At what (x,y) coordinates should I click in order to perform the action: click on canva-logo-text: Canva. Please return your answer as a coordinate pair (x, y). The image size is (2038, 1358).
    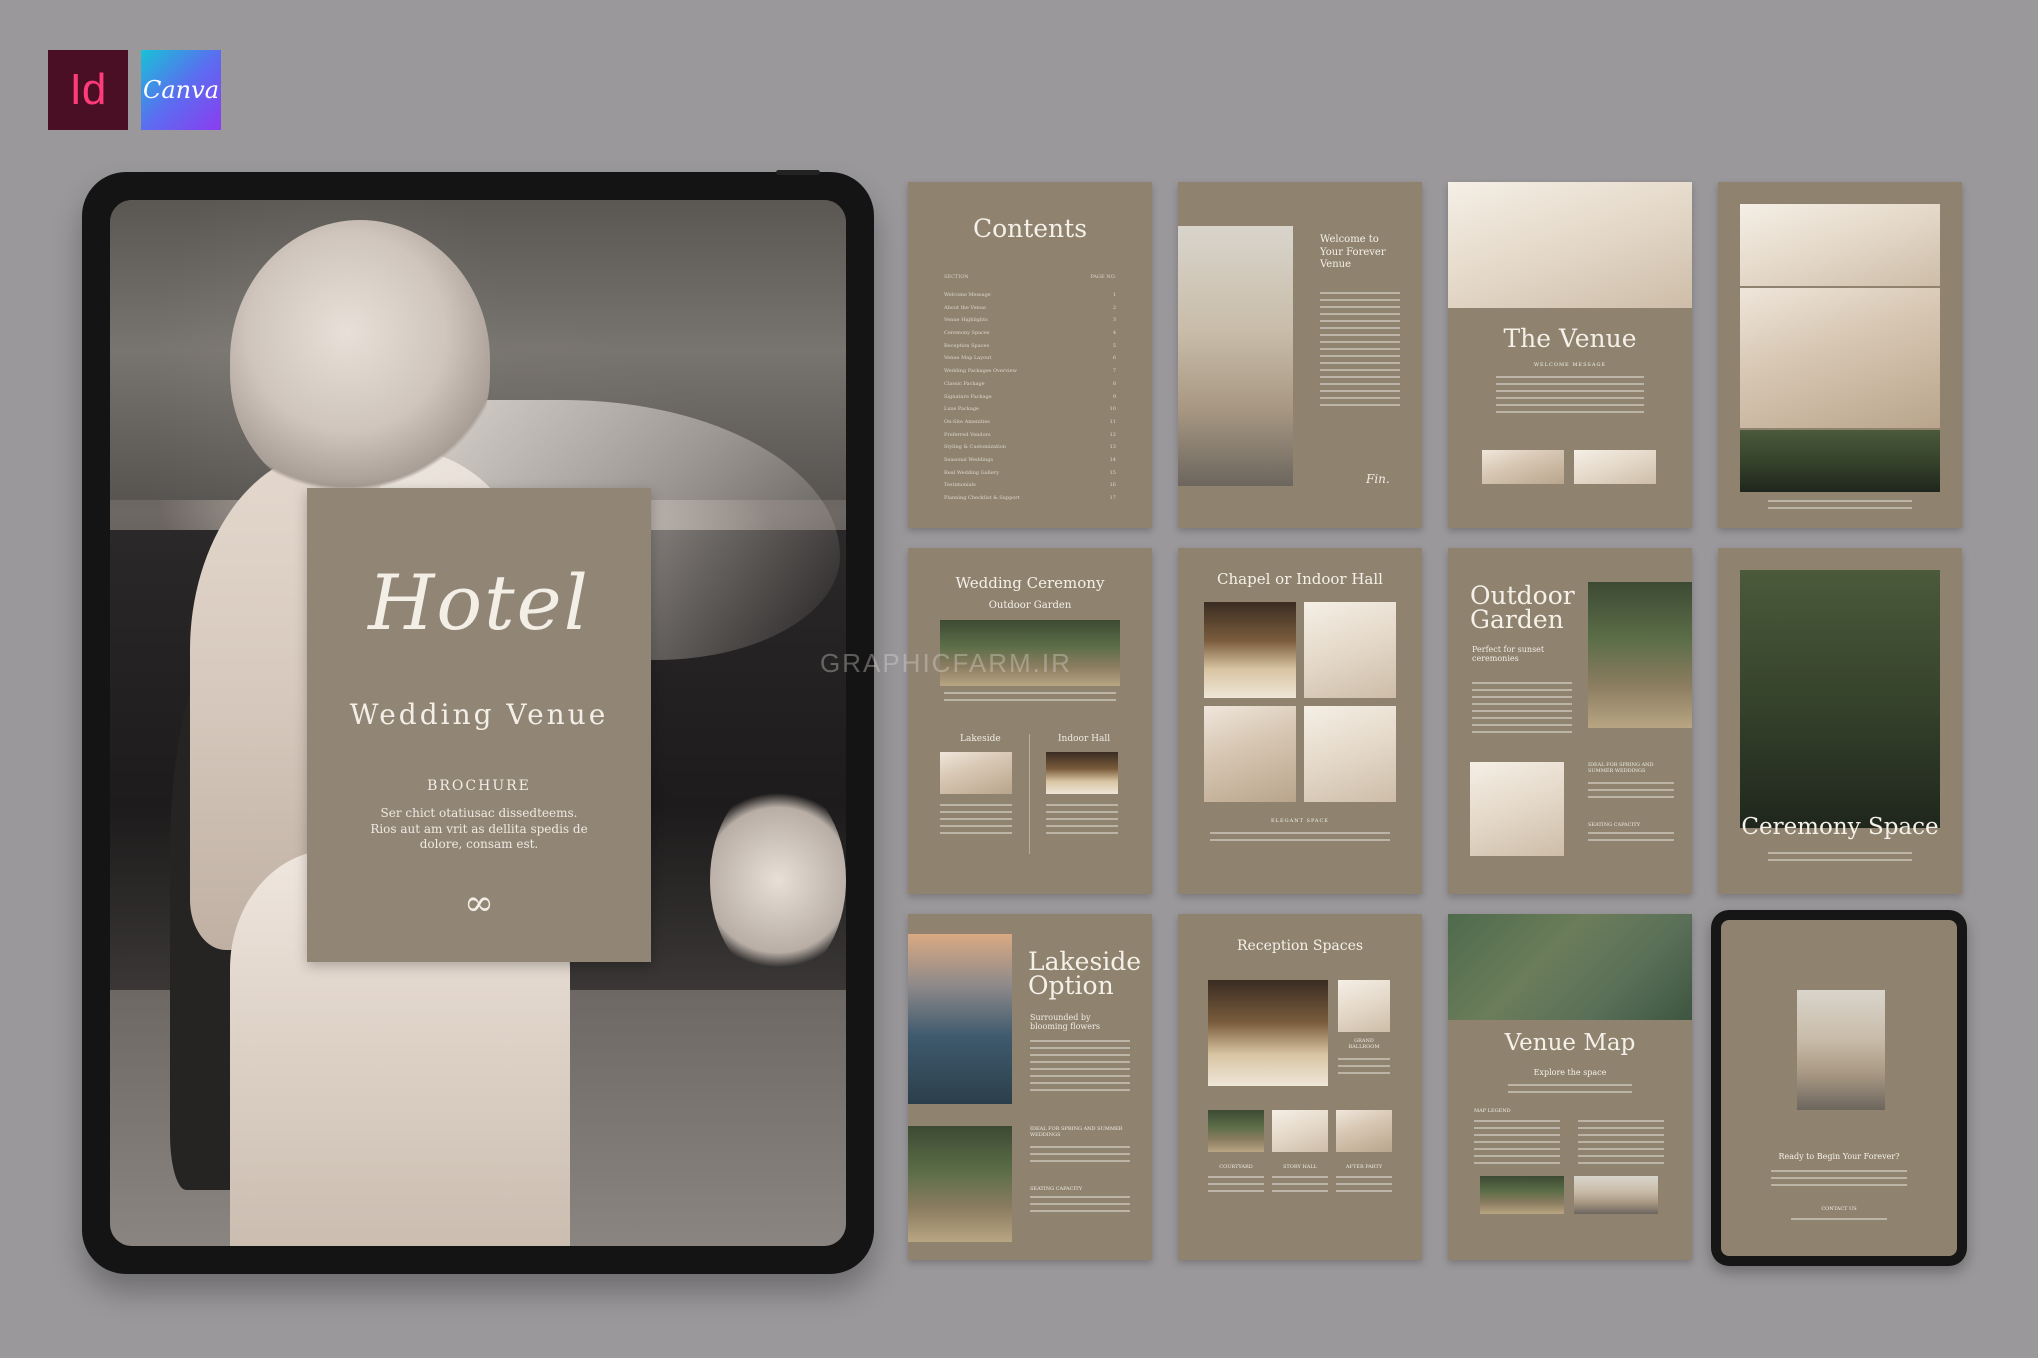
    Looking at the image, I should click on (181, 90).